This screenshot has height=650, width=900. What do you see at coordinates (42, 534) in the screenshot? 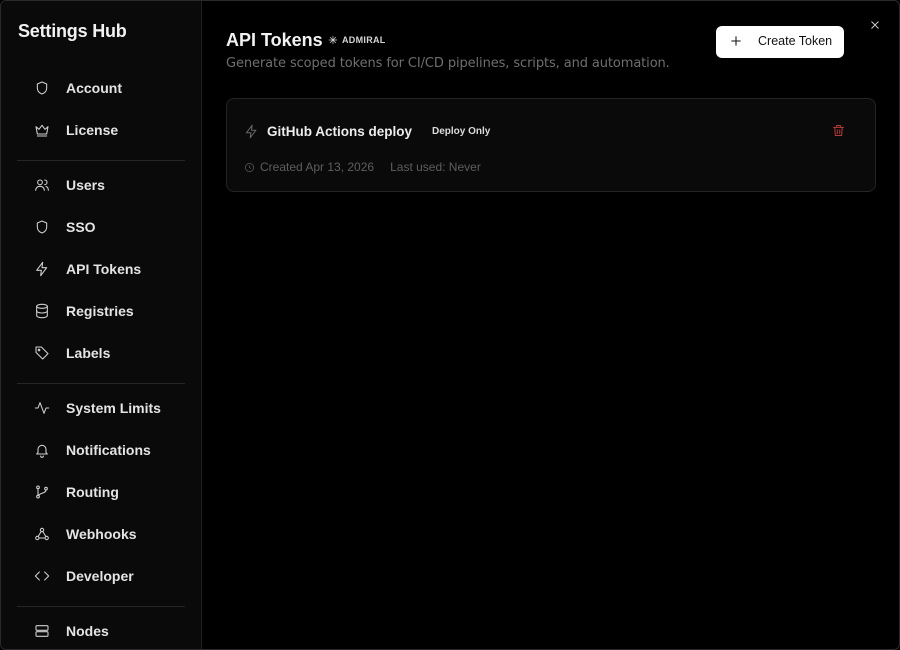
I see `webhook-icon` at bounding box center [42, 534].